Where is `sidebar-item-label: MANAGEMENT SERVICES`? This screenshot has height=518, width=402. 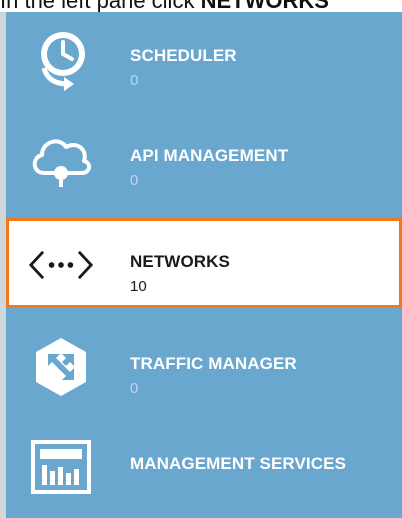 sidebar-item-label: MANAGEMENT SERVICES is located at coordinates (238, 463).